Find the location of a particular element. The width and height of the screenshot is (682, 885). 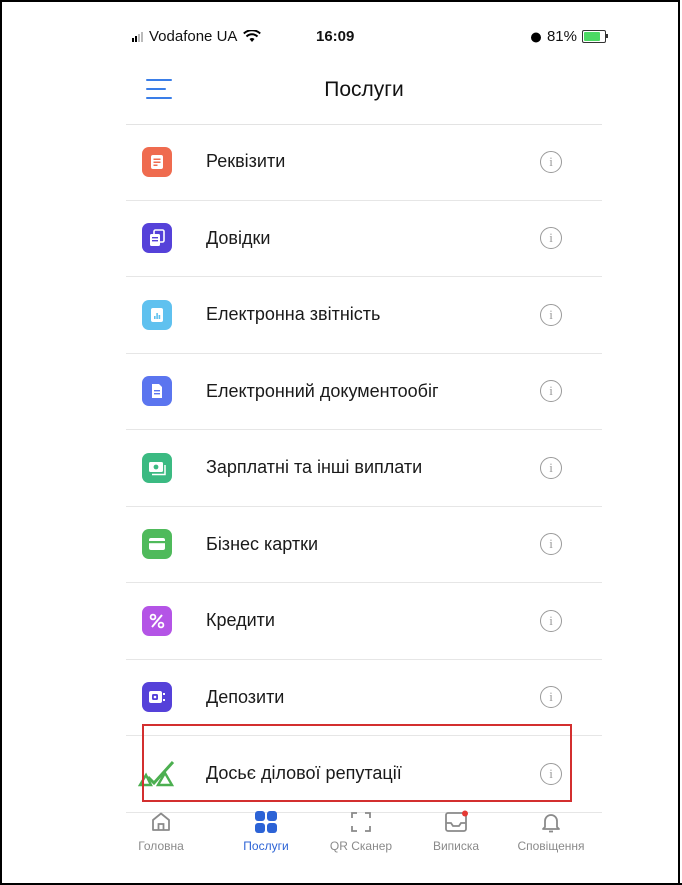

tab-statement: Виписка is located at coordinates (456, 831).